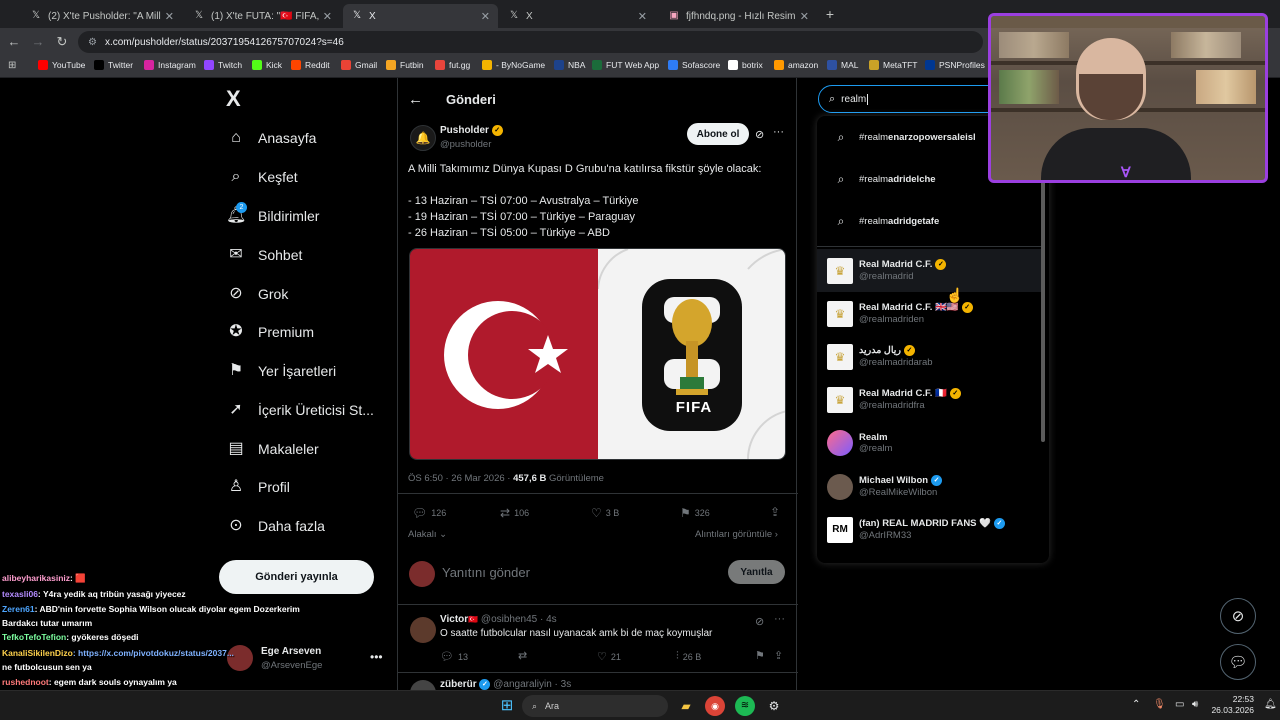  Describe the element at coordinates (955, 65) in the screenshot. I see `bookmark-item: PSNProfiles` at that location.